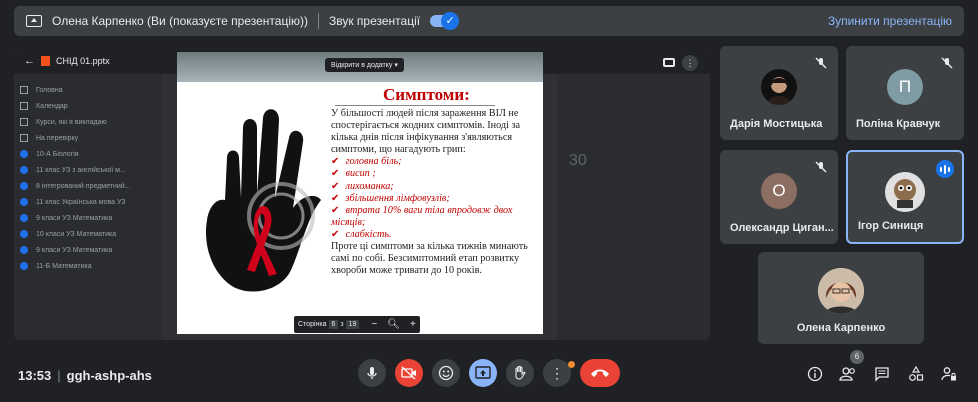 The height and width of the screenshot is (402, 978). I want to click on more-options-button: ⋮, so click(557, 373).